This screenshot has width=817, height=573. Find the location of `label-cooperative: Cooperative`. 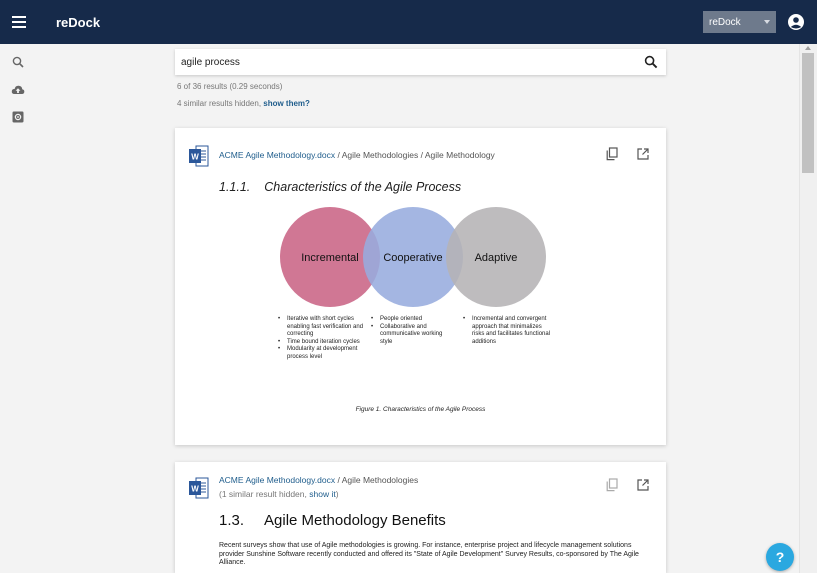

label-cooperative: Cooperative is located at coordinates (412, 258).